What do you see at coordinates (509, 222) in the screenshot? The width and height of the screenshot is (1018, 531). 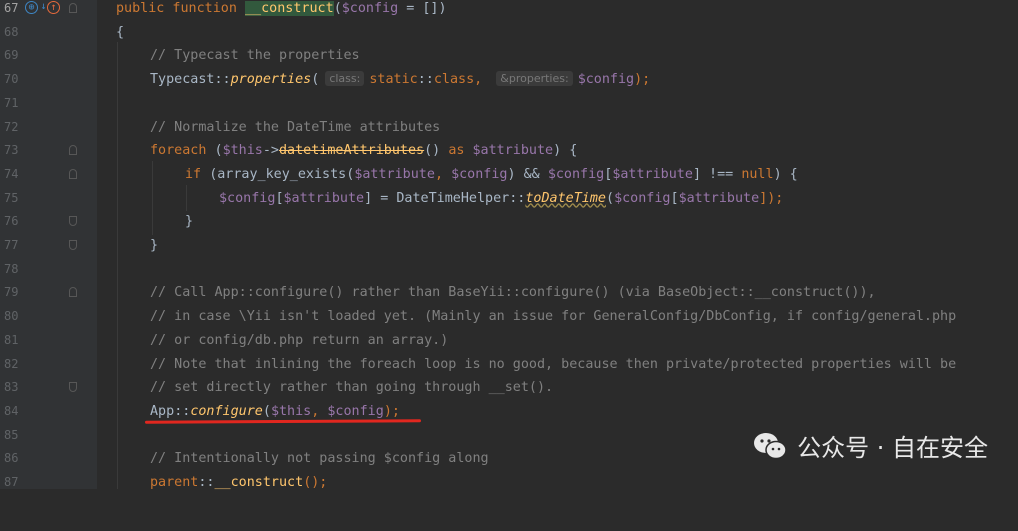 I see `code-line: 76 }` at bounding box center [509, 222].